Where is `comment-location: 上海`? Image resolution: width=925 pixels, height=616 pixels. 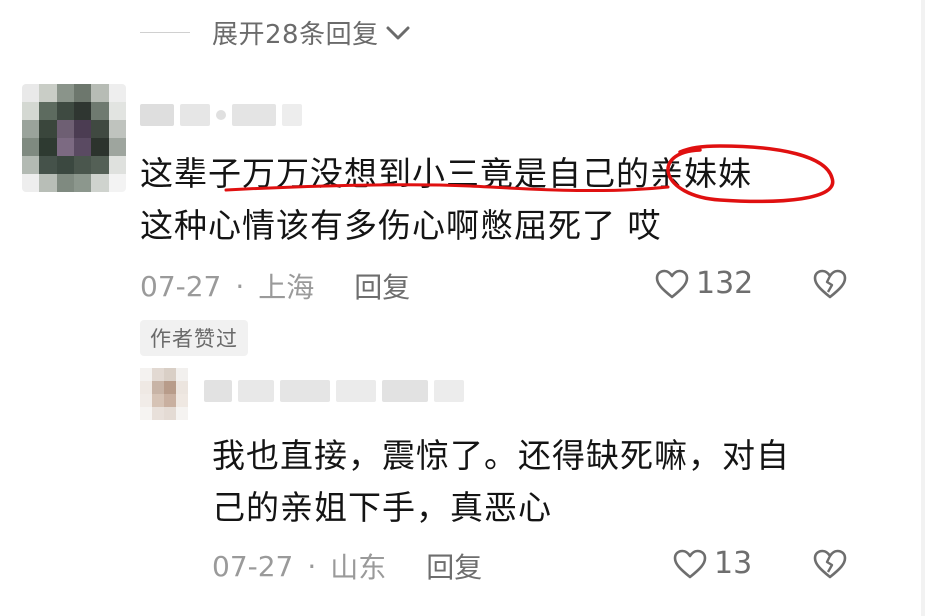 comment-location: 上海 is located at coordinates (286, 287).